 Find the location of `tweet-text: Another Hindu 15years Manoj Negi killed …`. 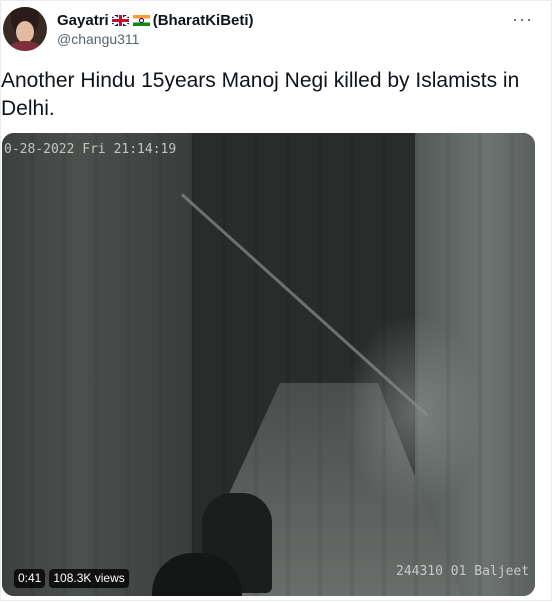

tweet-text: Another Hindu 15years Manoj Negi killed … is located at coordinates (260, 94).